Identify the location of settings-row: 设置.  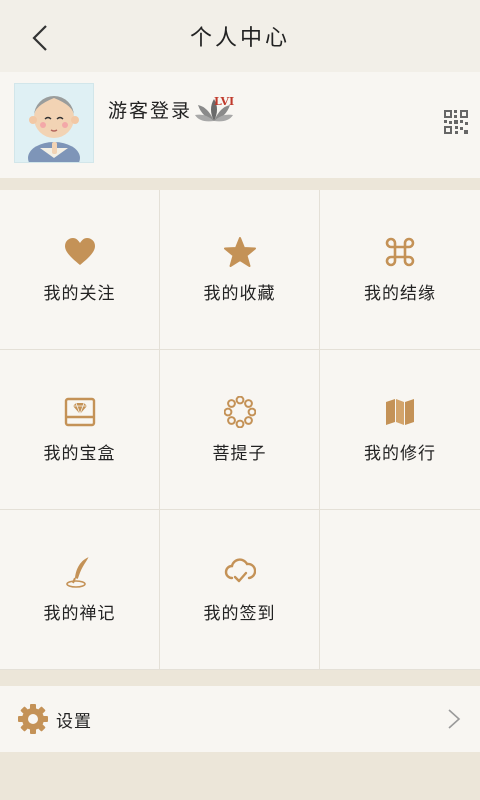
(240, 719).